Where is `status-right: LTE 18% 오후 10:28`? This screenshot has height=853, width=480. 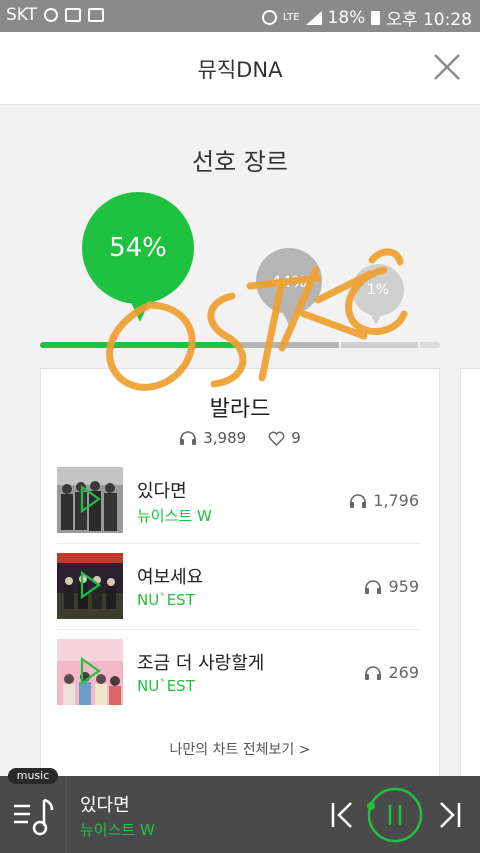
status-right: LTE 18% 오후 10:28 is located at coordinates (366, 17).